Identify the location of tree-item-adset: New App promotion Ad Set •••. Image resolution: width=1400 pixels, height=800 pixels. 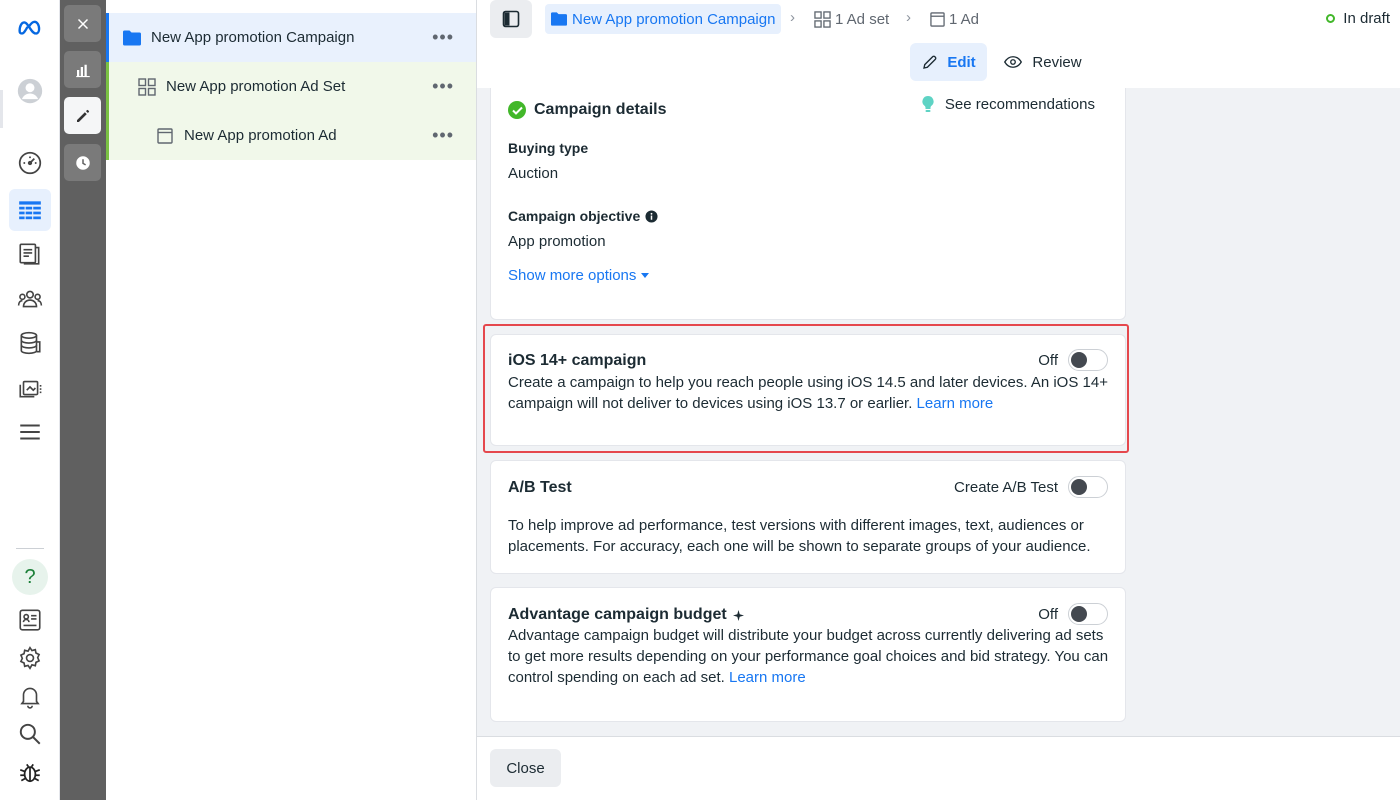
(291, 86).